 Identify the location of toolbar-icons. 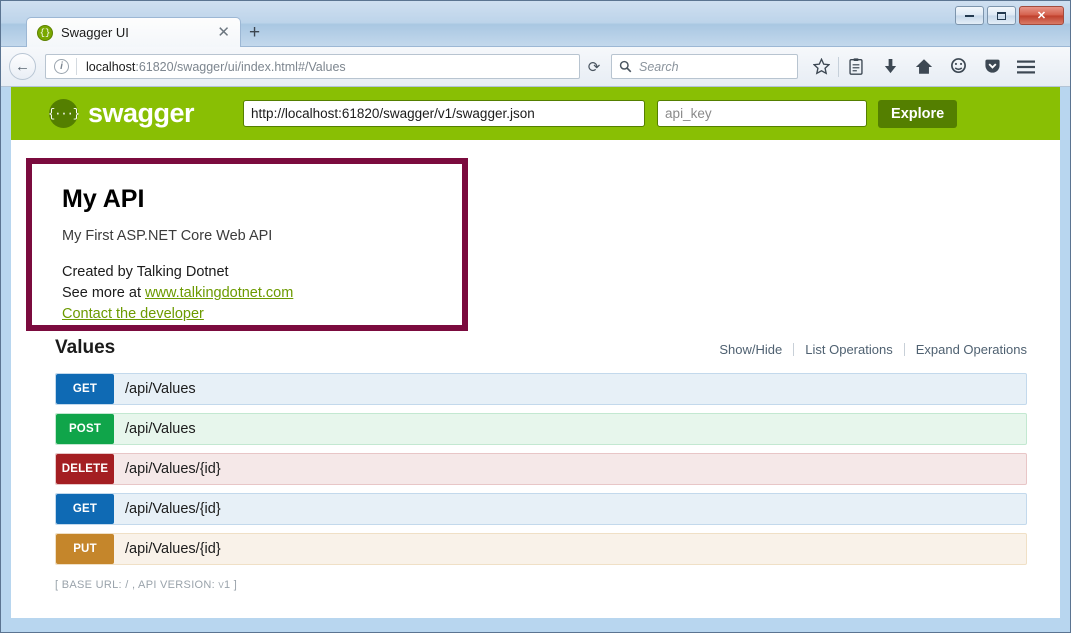
(923, 67).